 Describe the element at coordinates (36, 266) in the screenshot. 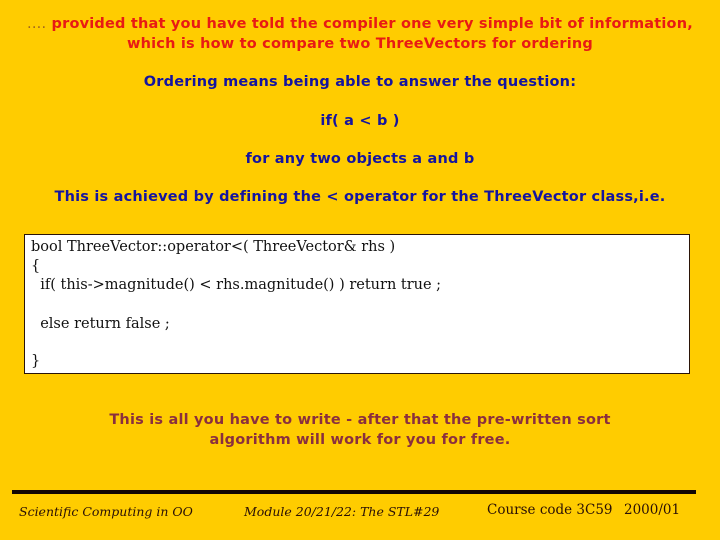

I see `code-line-open-brace: {` at that location.